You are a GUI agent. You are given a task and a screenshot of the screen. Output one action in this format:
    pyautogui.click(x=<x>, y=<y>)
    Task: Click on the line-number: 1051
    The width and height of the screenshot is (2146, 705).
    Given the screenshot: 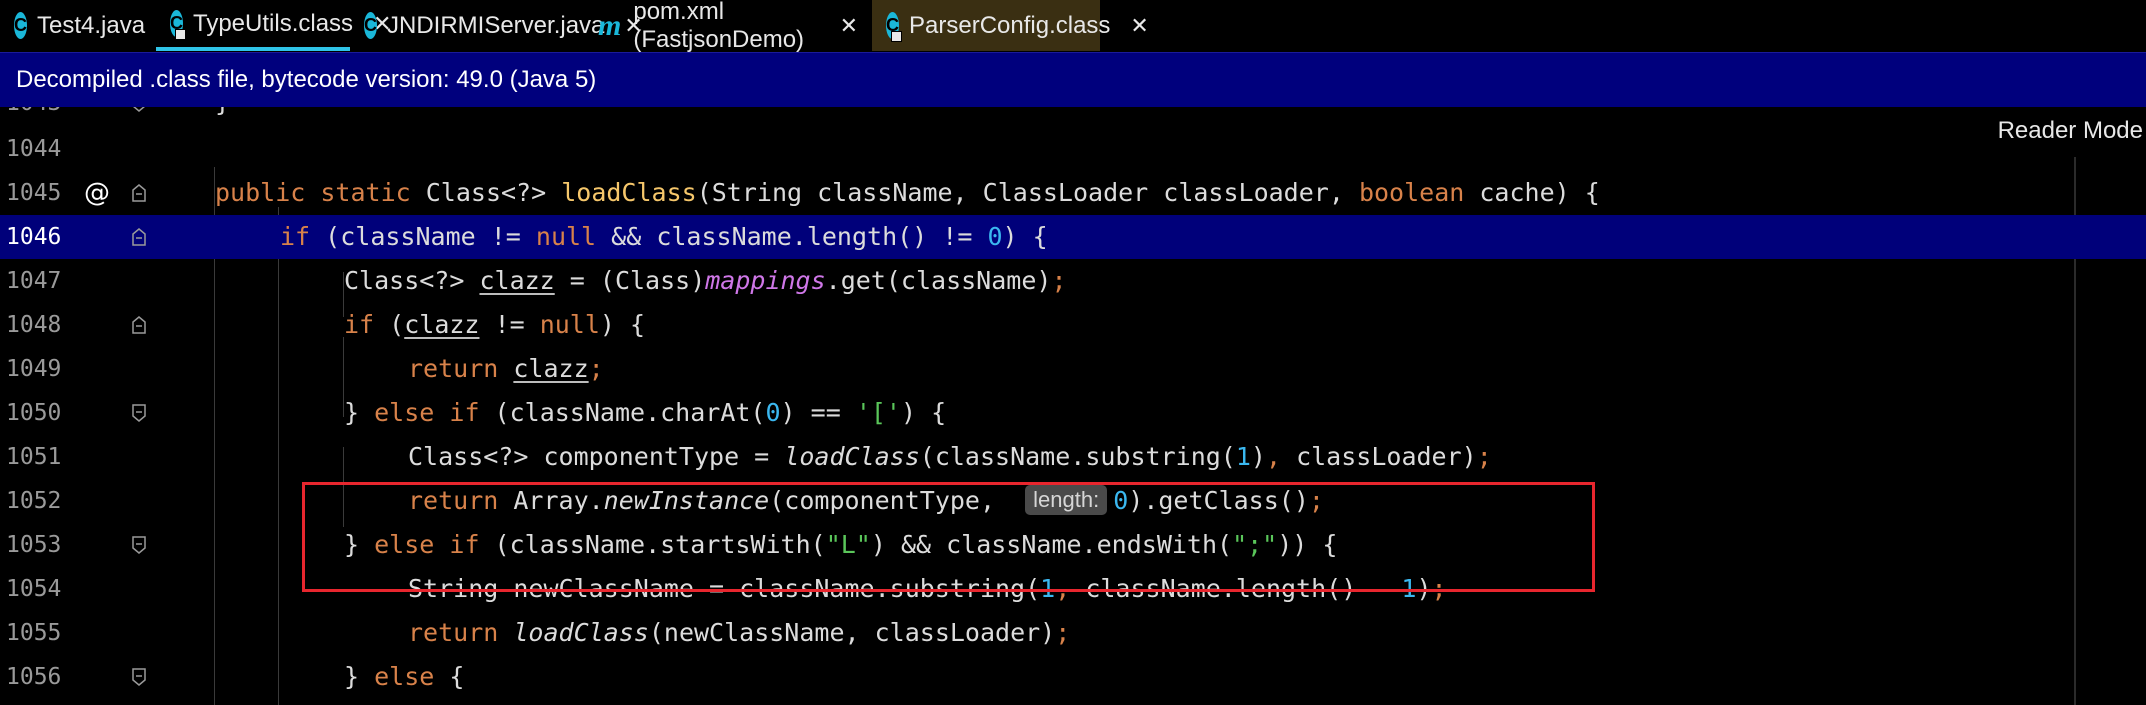 What is the action you would take?
    pyautogui.click(x=34, y=457)
    